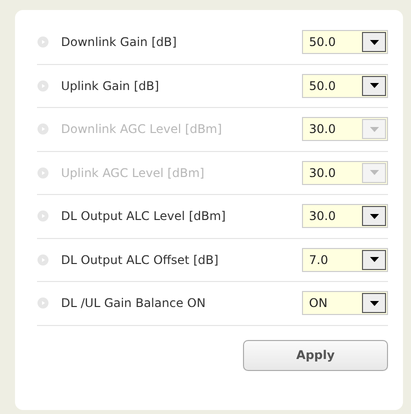  What do you see at coordinates (345, 303) in the screenshot?
I see `value-dropdown: ON` at bounding box center [345, 303].